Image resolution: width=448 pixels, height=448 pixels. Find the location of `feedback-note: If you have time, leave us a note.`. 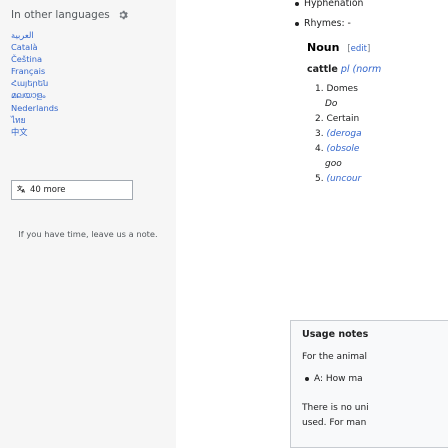

feedback-note: If you have time, leave us a note. is located at coordinates (88, 234).